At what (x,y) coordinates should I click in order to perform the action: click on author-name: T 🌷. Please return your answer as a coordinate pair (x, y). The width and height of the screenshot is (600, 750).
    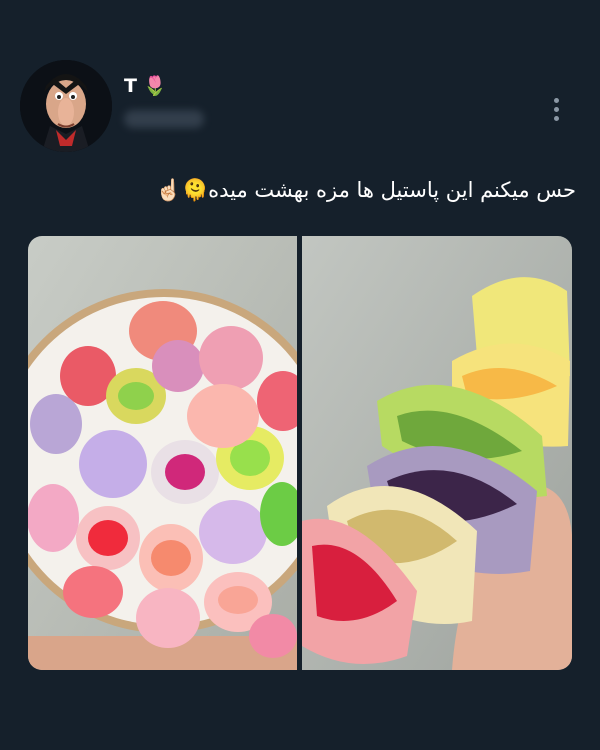
    Looking at the image, I should click on (145, 86).